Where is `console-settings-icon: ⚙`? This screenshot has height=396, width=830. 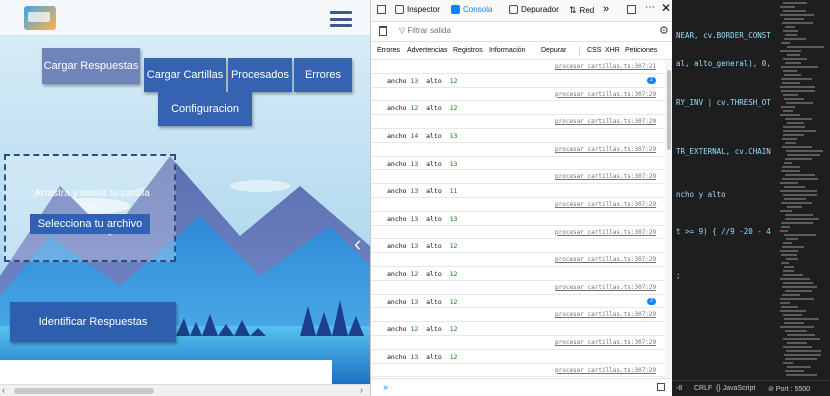
console-settings-icon: ⚙ is located at coordinates (664, 30).